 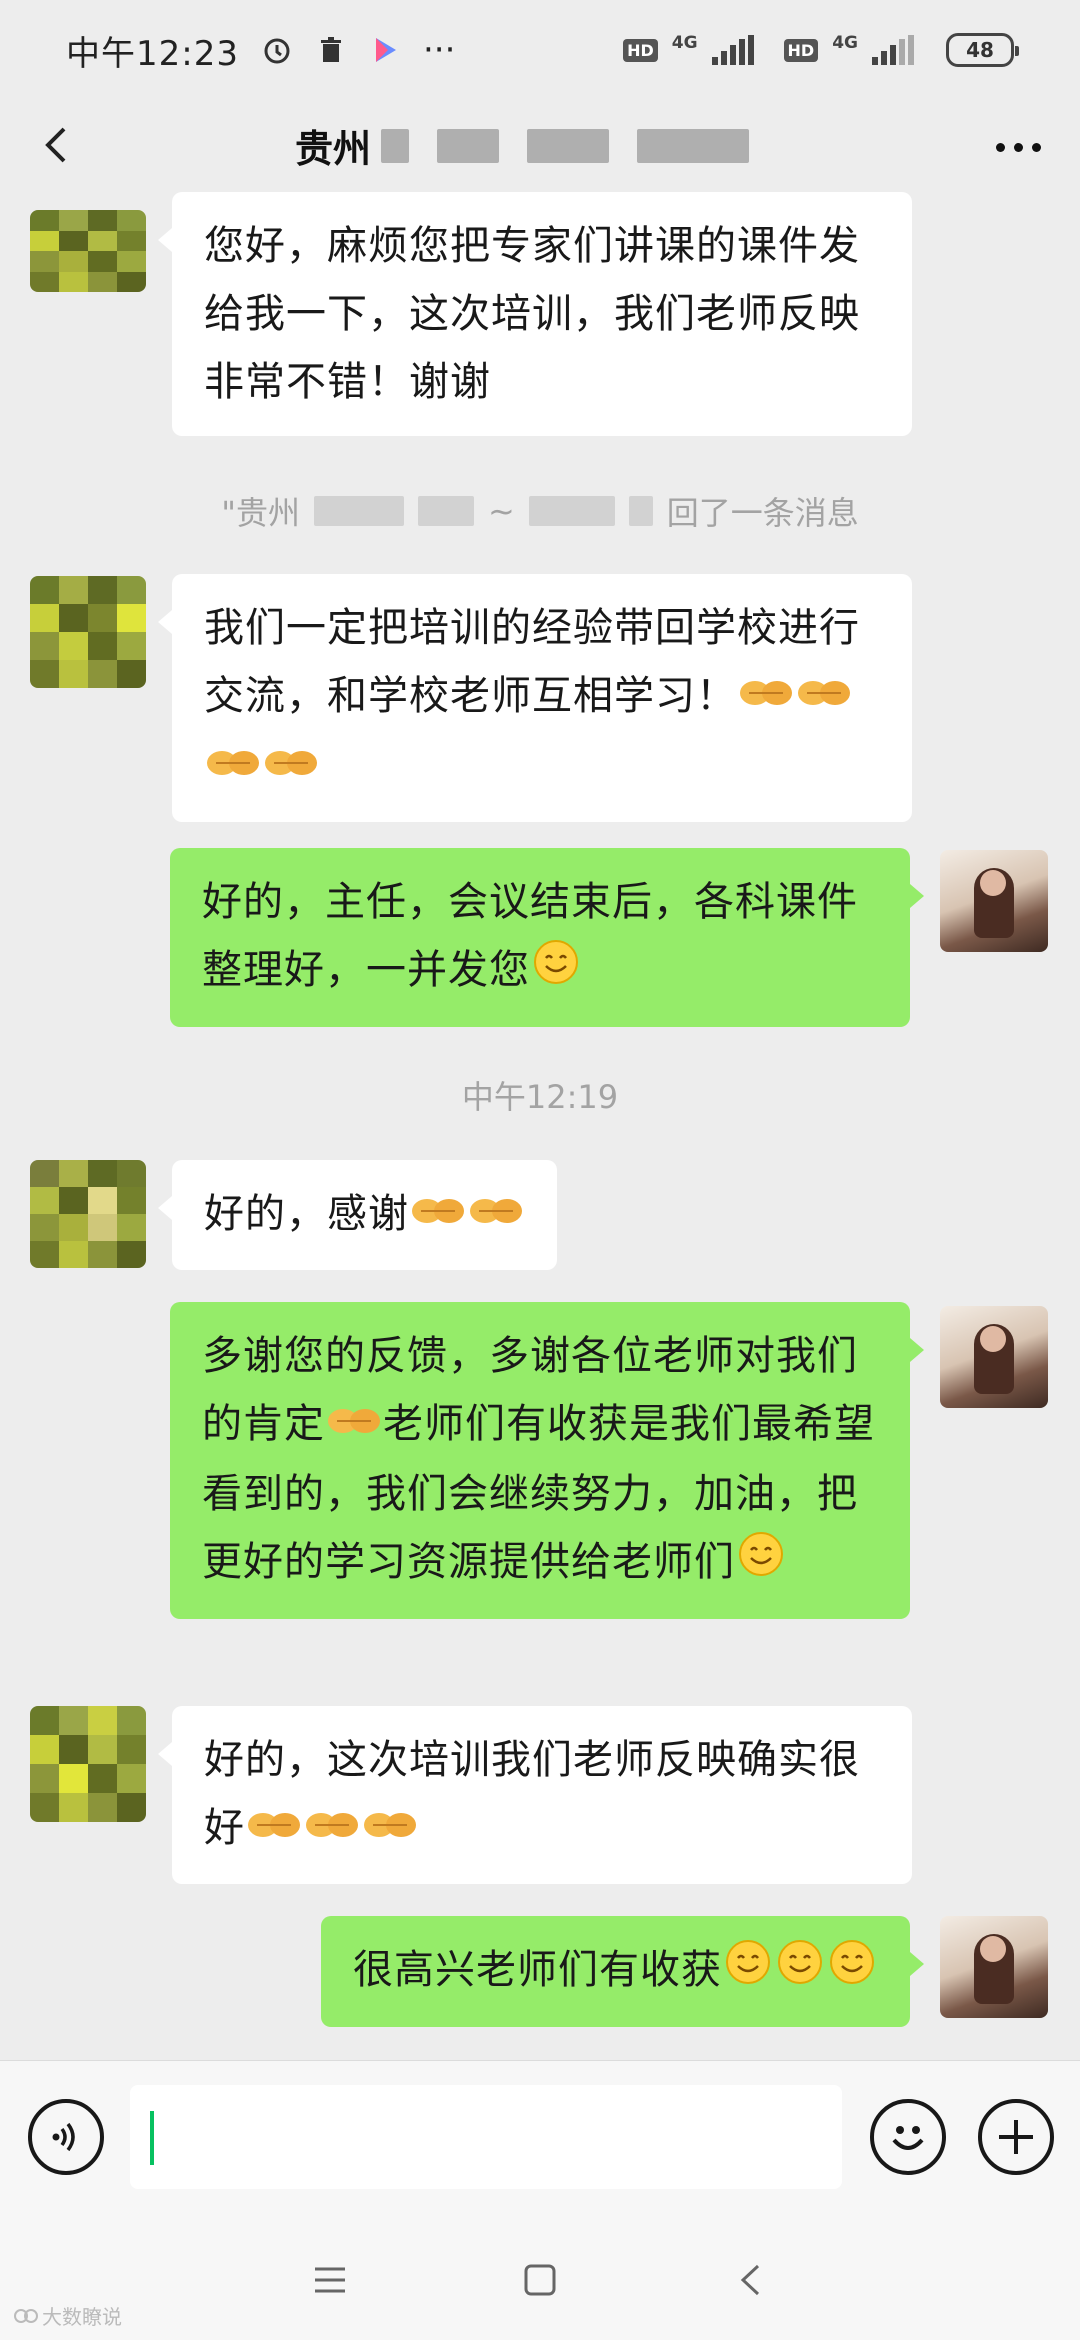 What do you see at coordinates (486, 2137) in the screenshot?
I see `message-input` at bounding box center [486, 2137].